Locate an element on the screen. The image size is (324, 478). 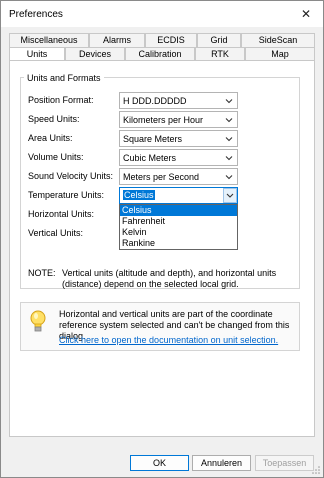
tab-units: Units is located at coordinates (37, 54).